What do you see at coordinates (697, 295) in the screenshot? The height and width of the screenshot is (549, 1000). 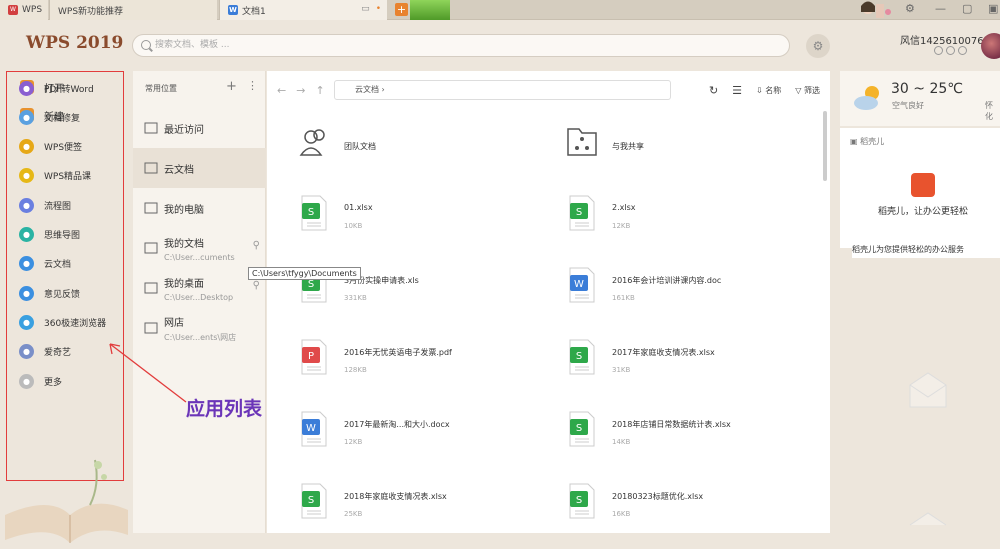 I see `file-item: W 2016年会计培训讲课内容.doc 161KB` at bounding box center [697, 295].